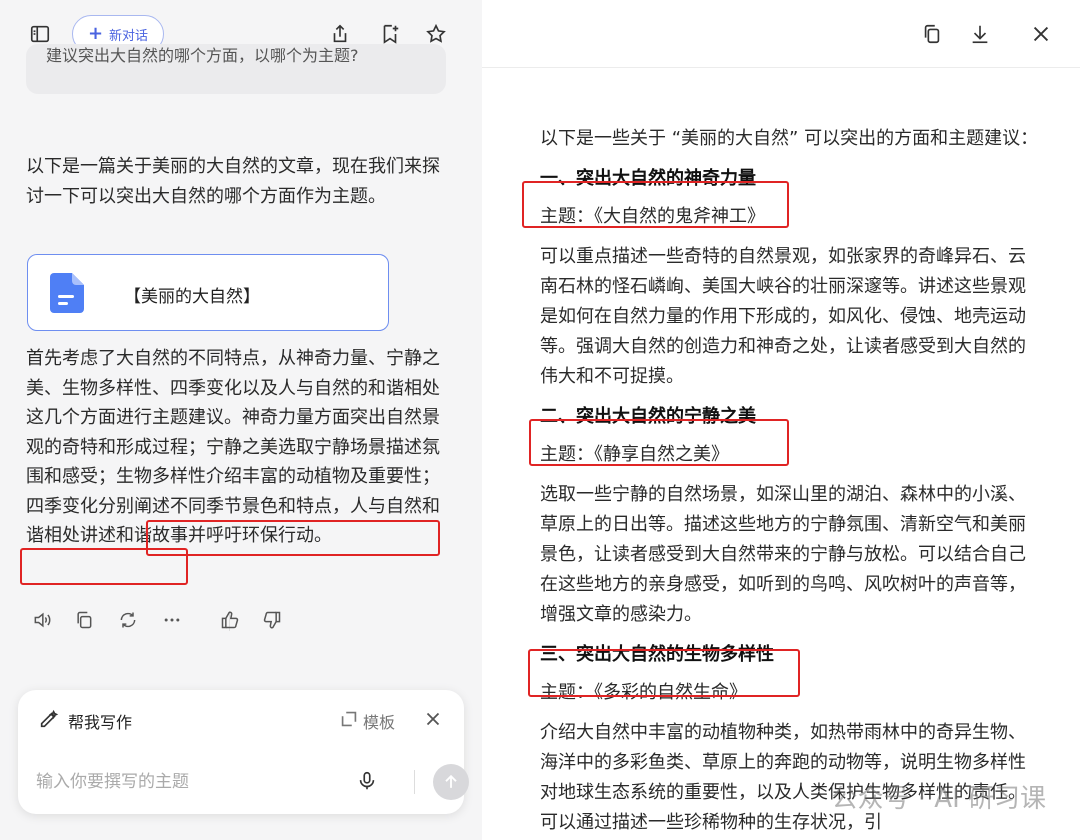 The image size is (1080, 840). Describe the element at coordinates (648, 178) in the screenshot. I see `section-heading: 一、突出大自然的神奇力量` at that location.